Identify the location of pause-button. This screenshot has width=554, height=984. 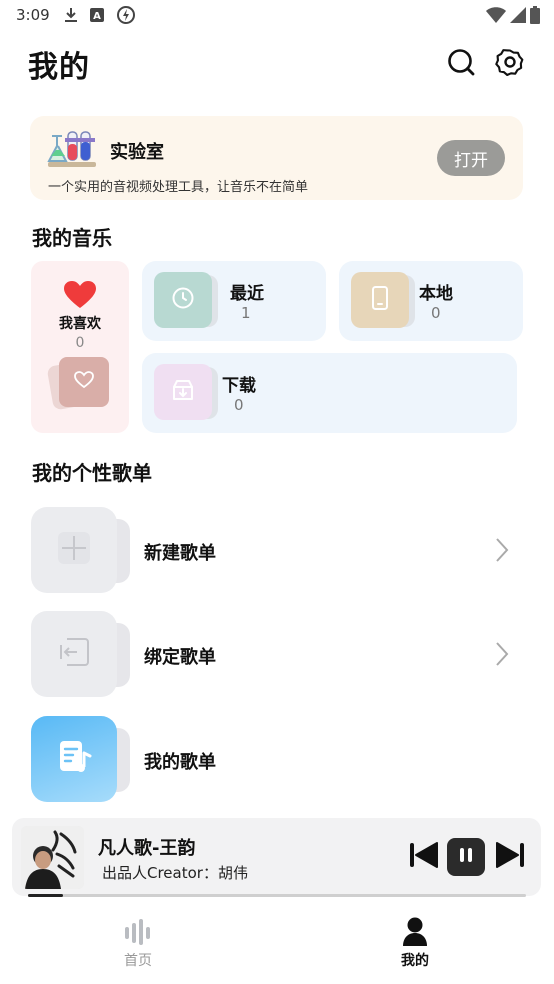
(466, 857).